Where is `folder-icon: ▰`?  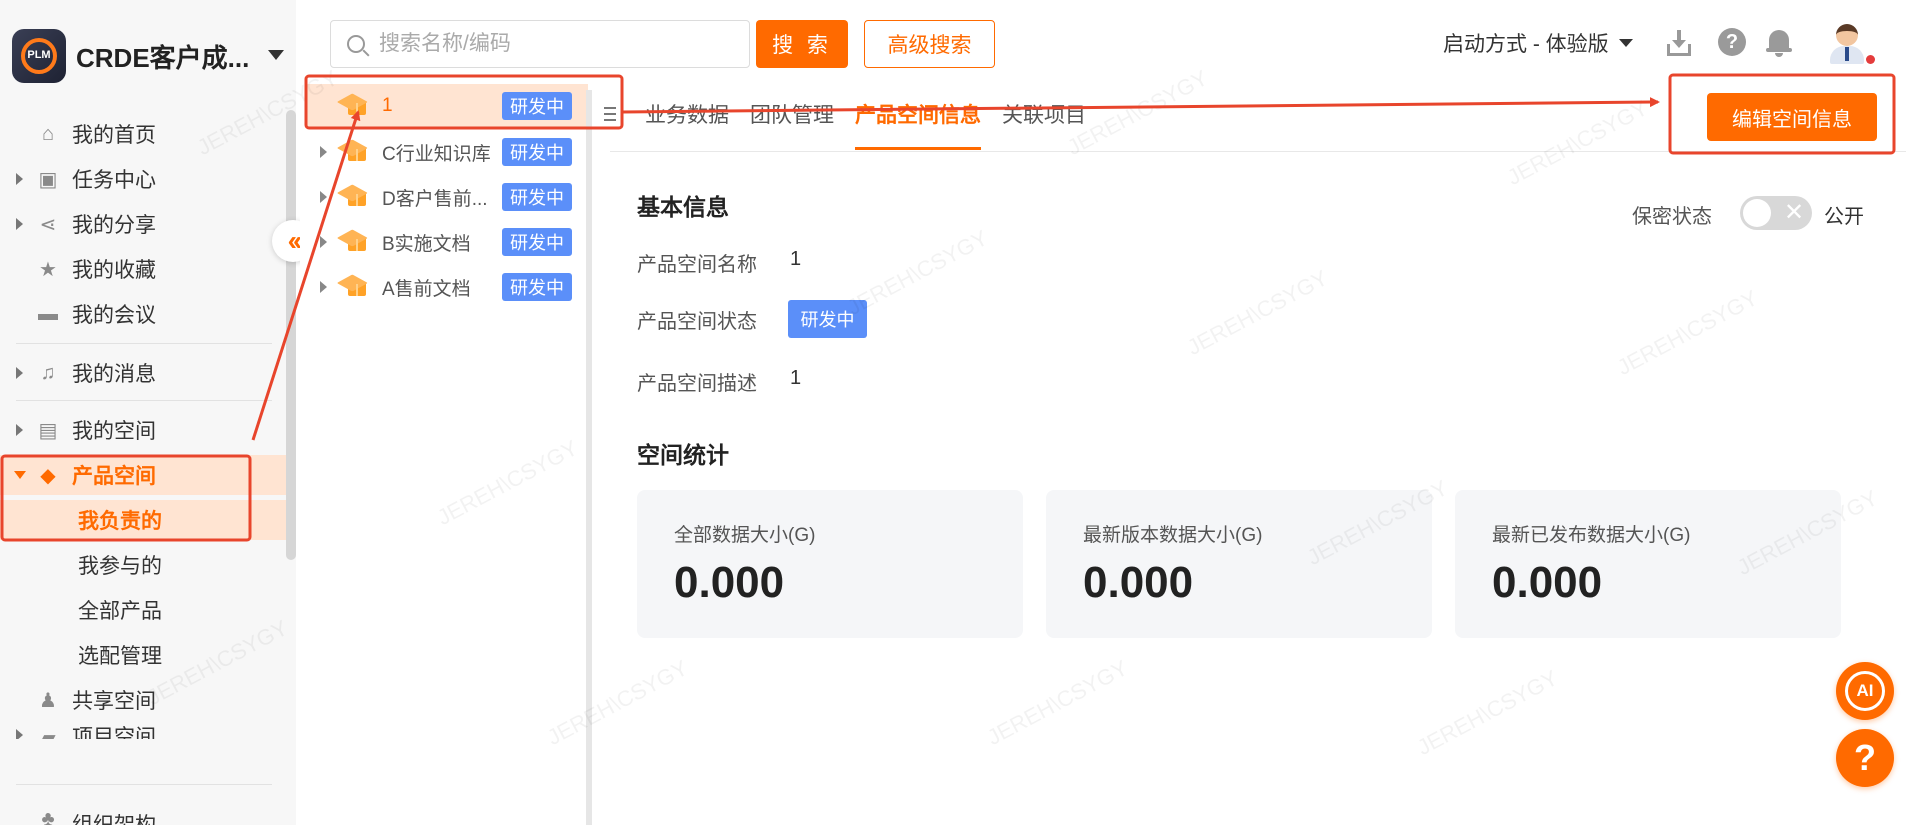
folder-icon: ▰ is located at coordinates (48, 733).